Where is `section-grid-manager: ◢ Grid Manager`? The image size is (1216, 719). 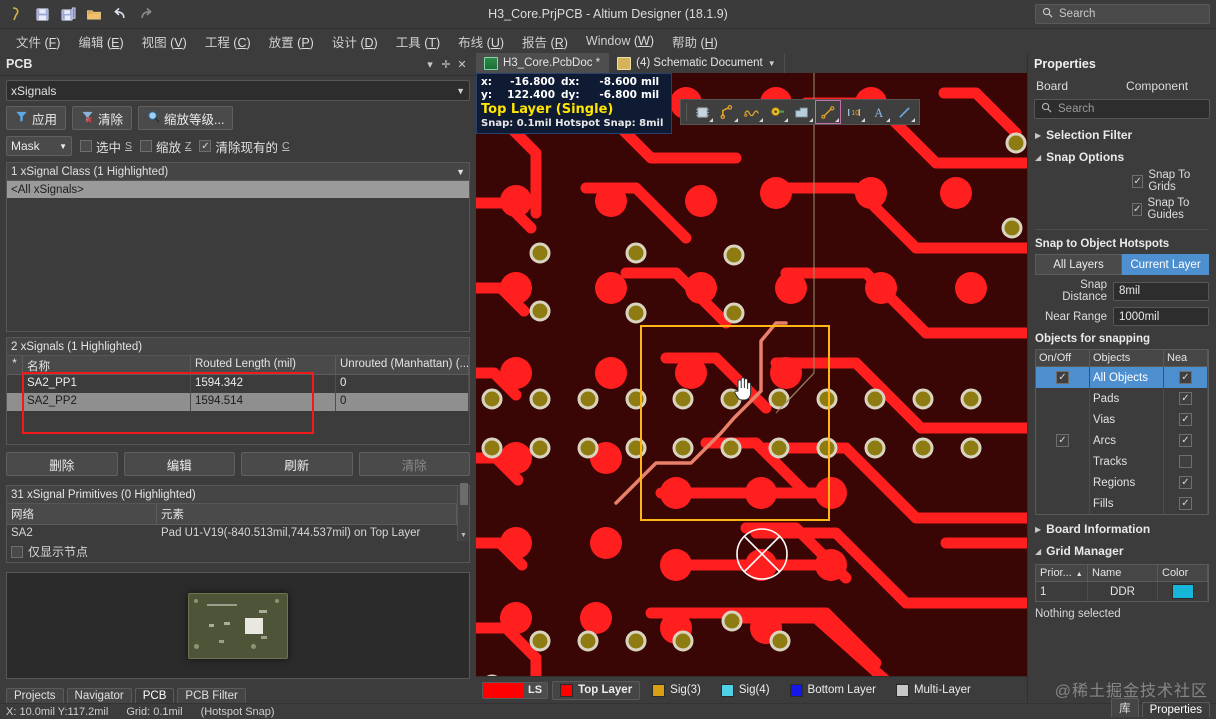
section-grid-manager: ◢ Grid Manager is located at coordinates (1122, 550).